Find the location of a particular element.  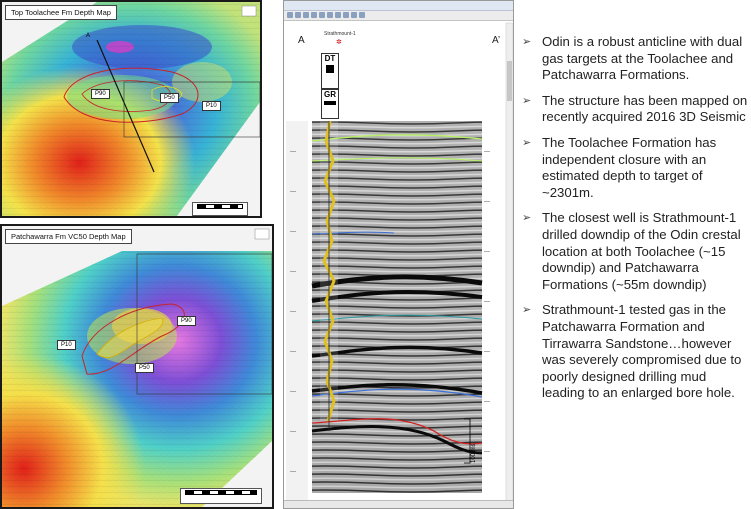

time-scale-label: 100 ms is located at coordinates (474, 453).